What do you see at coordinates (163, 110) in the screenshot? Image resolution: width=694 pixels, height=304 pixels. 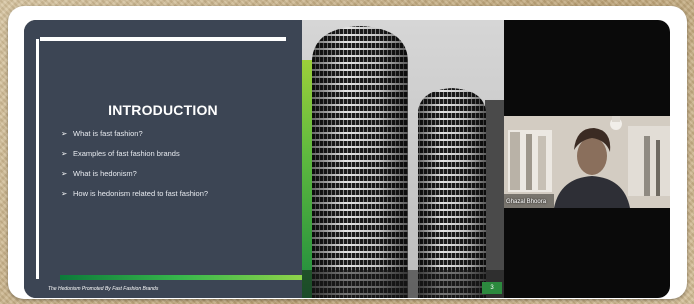 I see `slide-title: INTRODUCTION` at bounding box center [163, 110].